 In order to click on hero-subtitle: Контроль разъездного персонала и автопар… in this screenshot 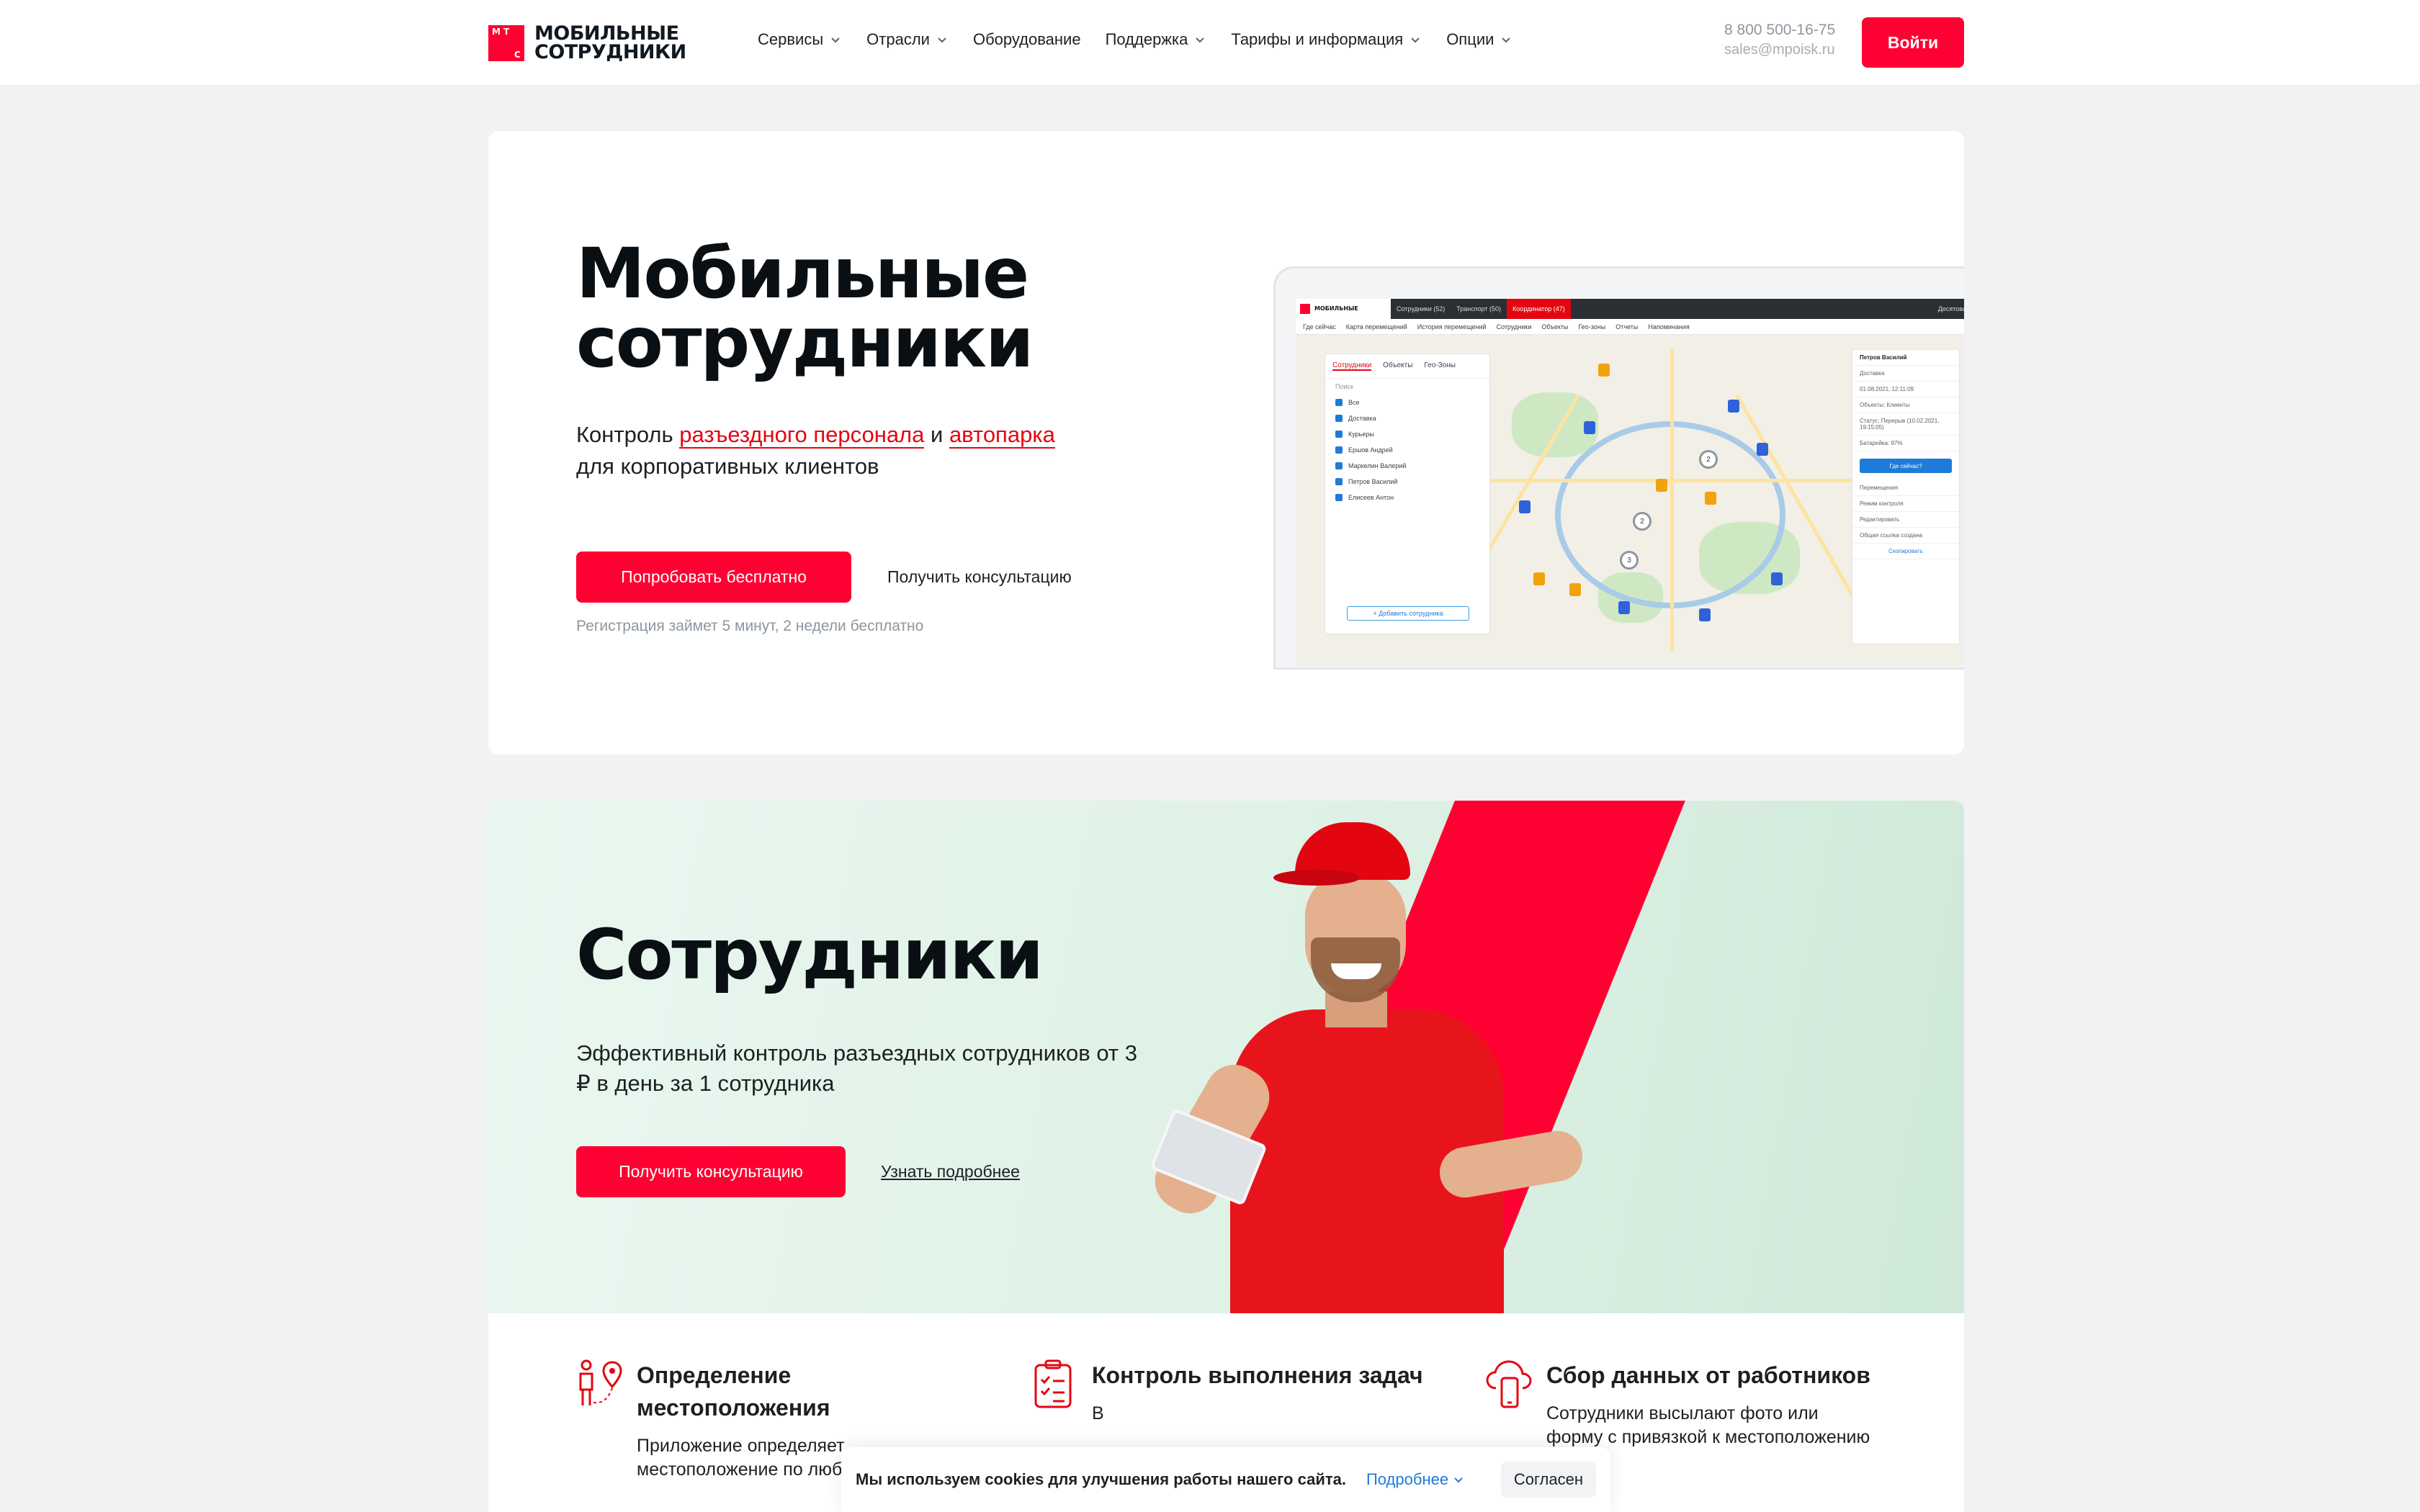, I will do `click(815, 450)`.